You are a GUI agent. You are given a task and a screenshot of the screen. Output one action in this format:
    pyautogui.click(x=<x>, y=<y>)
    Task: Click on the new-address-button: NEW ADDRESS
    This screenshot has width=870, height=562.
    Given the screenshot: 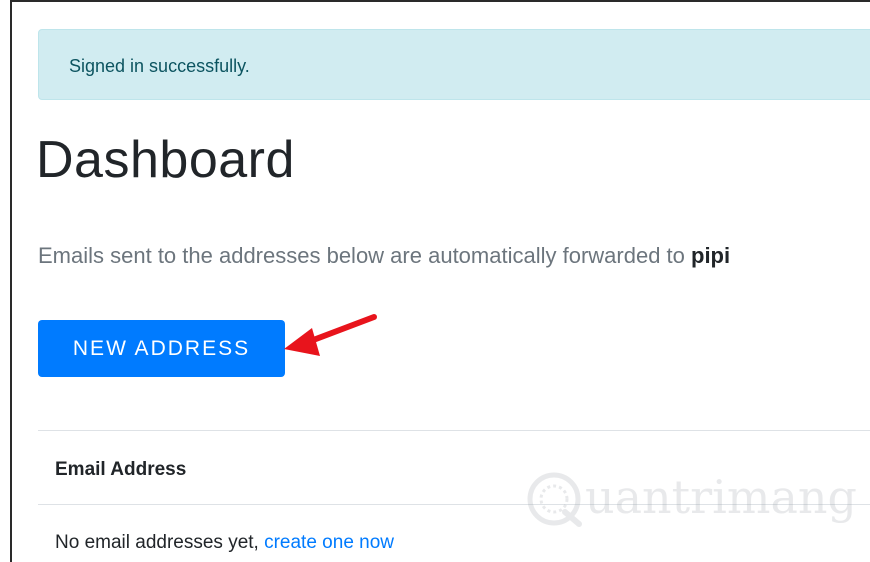 What is the action you would take?
    pyautogui.click(x=161, y=348)
    